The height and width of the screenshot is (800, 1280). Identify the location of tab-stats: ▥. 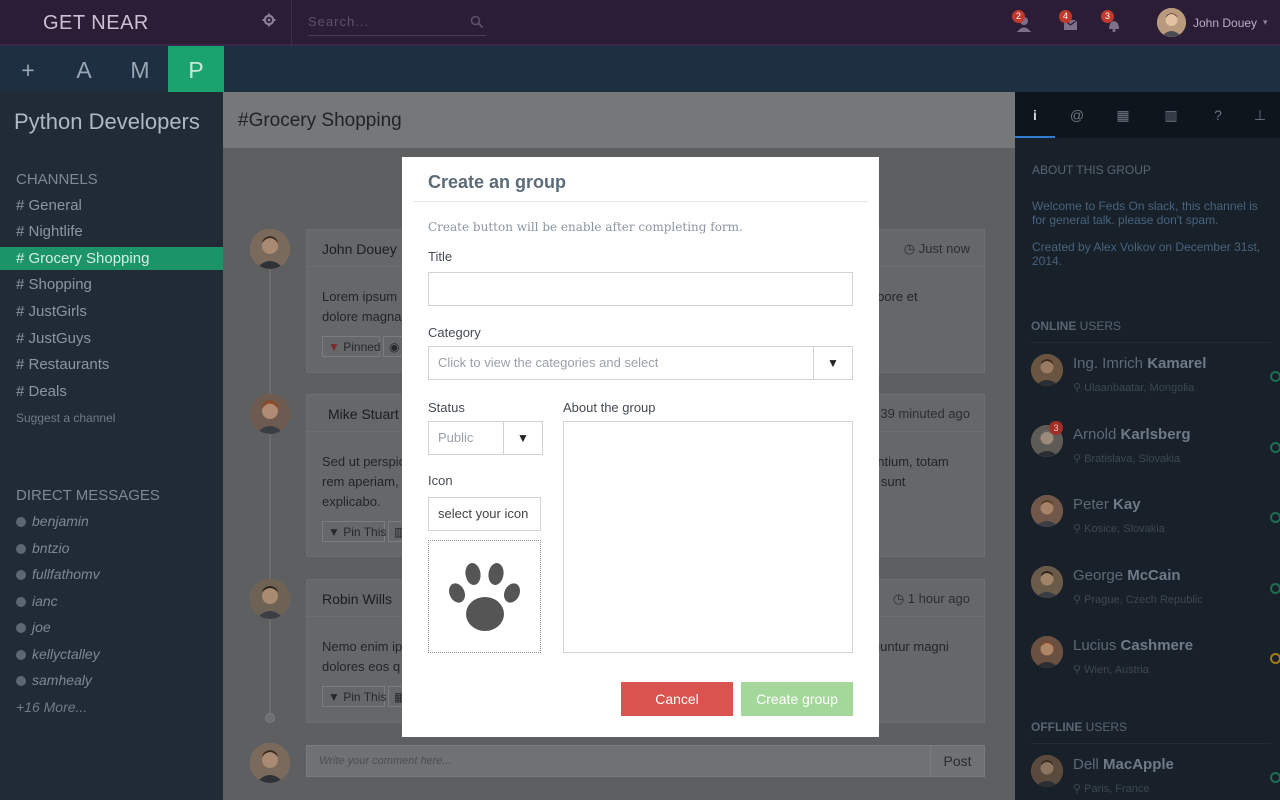
(1171, 115).